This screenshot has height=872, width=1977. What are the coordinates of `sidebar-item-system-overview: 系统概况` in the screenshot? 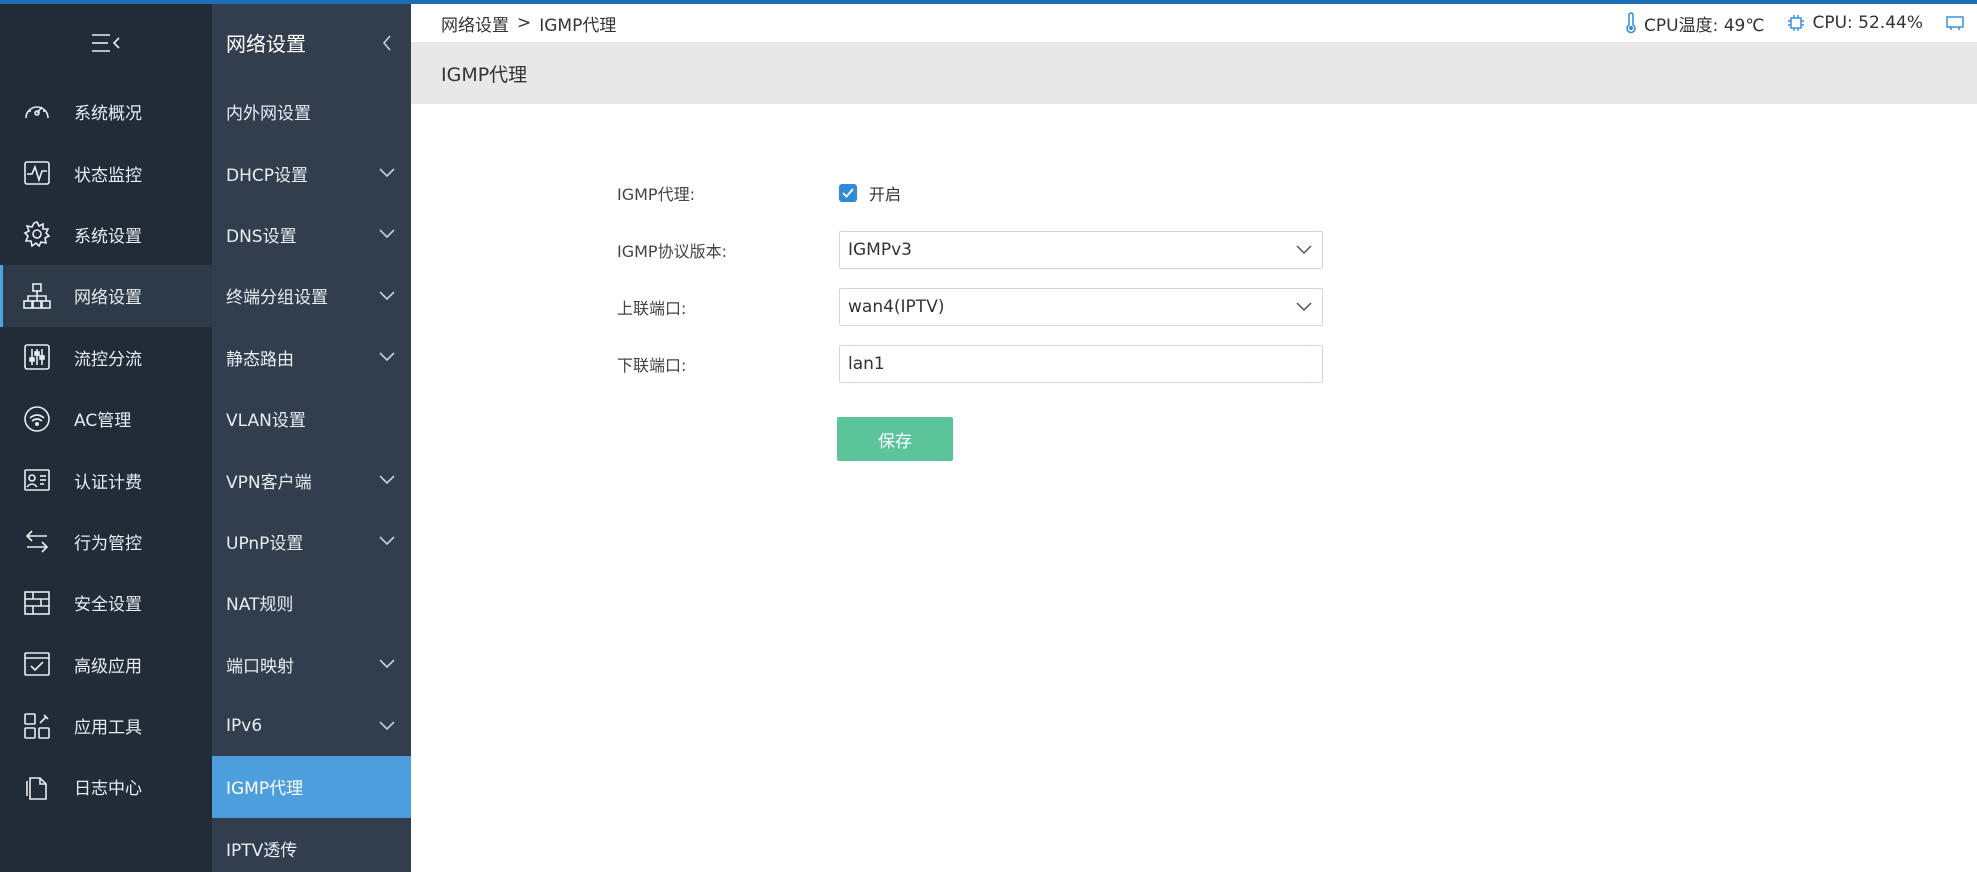 It's located at (106, 111).